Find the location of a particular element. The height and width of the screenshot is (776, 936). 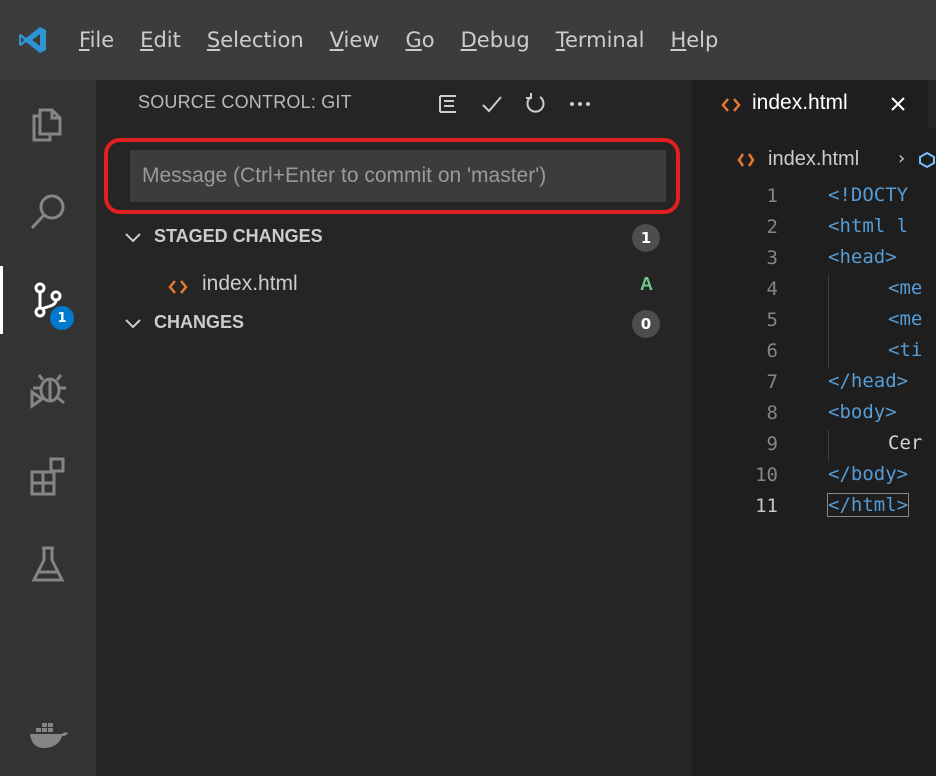

testing-icon is located at coordinates (48, 564).